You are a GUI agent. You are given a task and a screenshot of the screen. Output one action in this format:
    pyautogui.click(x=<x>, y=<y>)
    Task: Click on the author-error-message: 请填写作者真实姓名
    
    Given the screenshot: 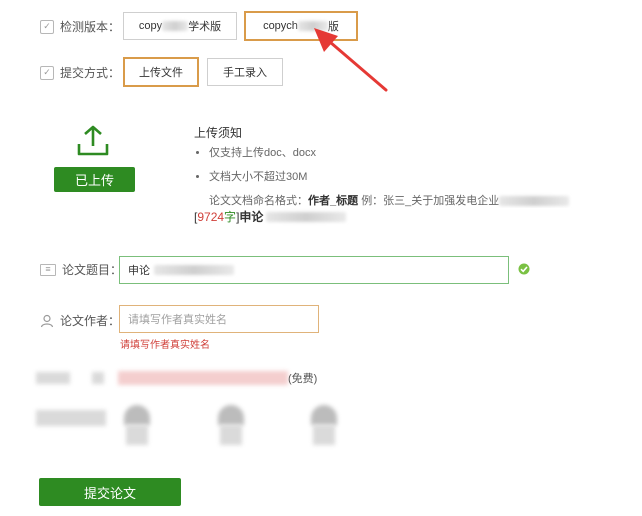 What is the action you would take?
    pyautogui.click(x=165, y=345)
    